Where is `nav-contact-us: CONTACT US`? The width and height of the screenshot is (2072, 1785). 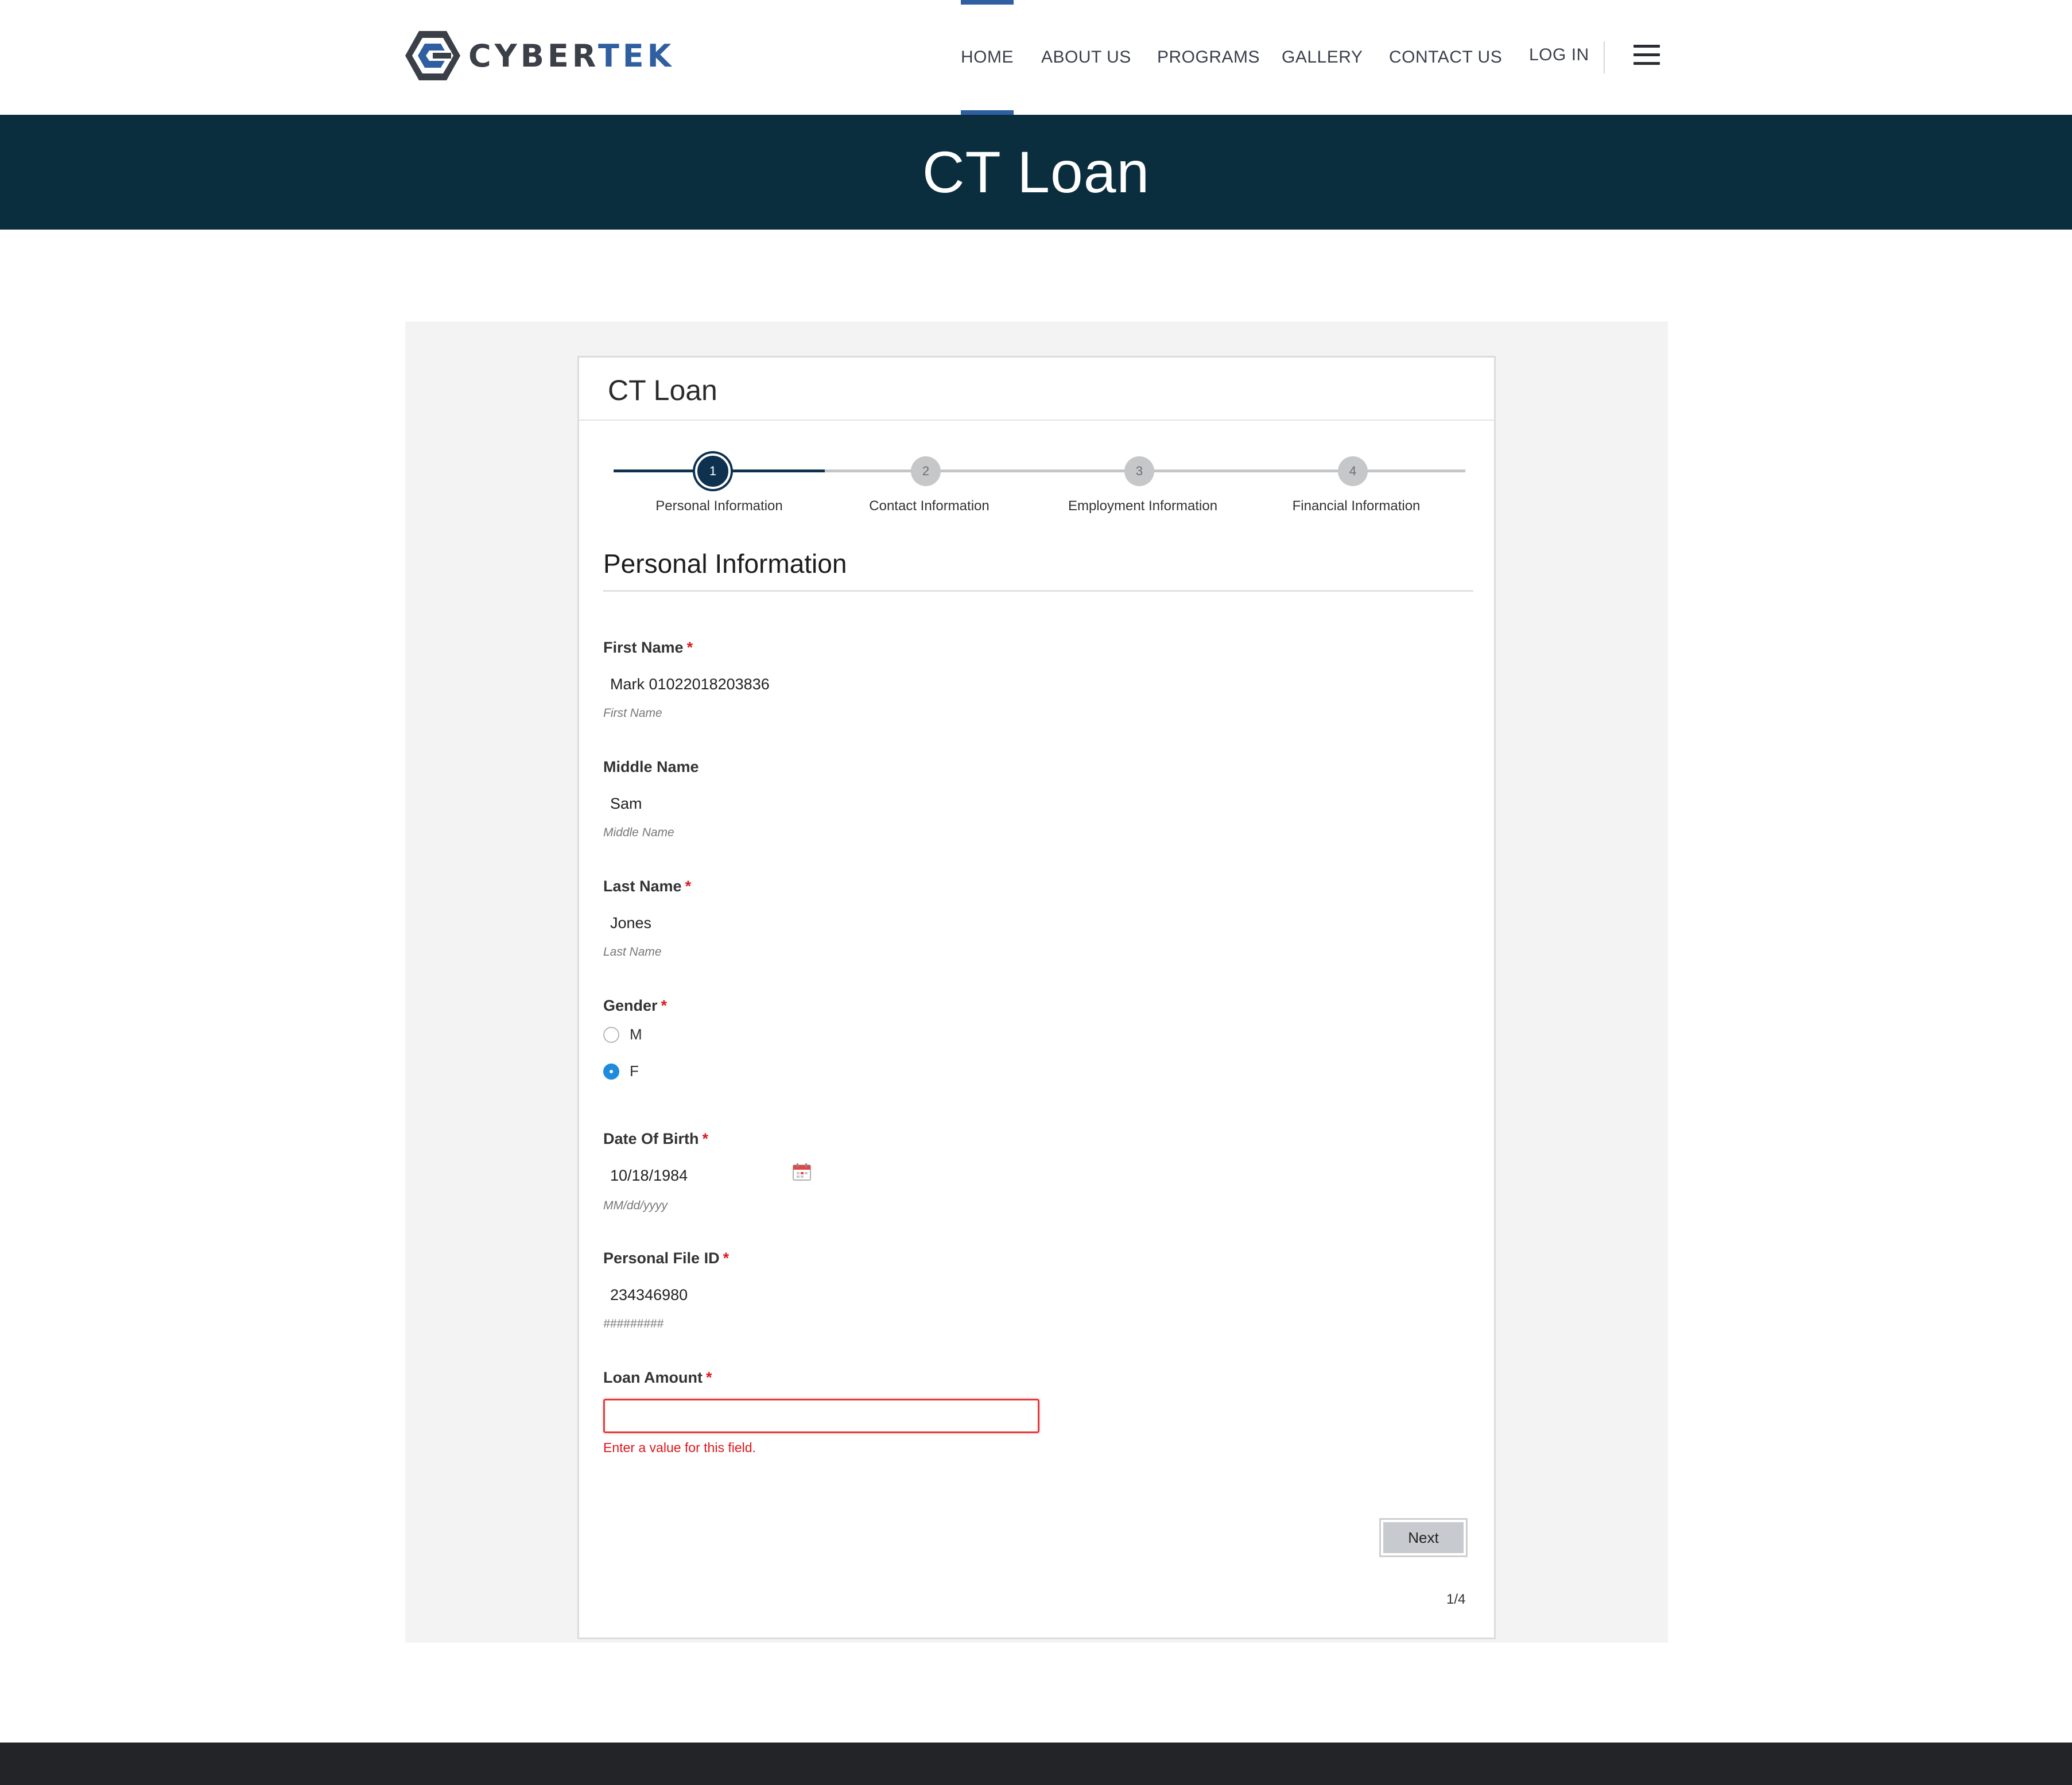
nav-contact-us: CONTACT US is located at coordinates (1446, 58).